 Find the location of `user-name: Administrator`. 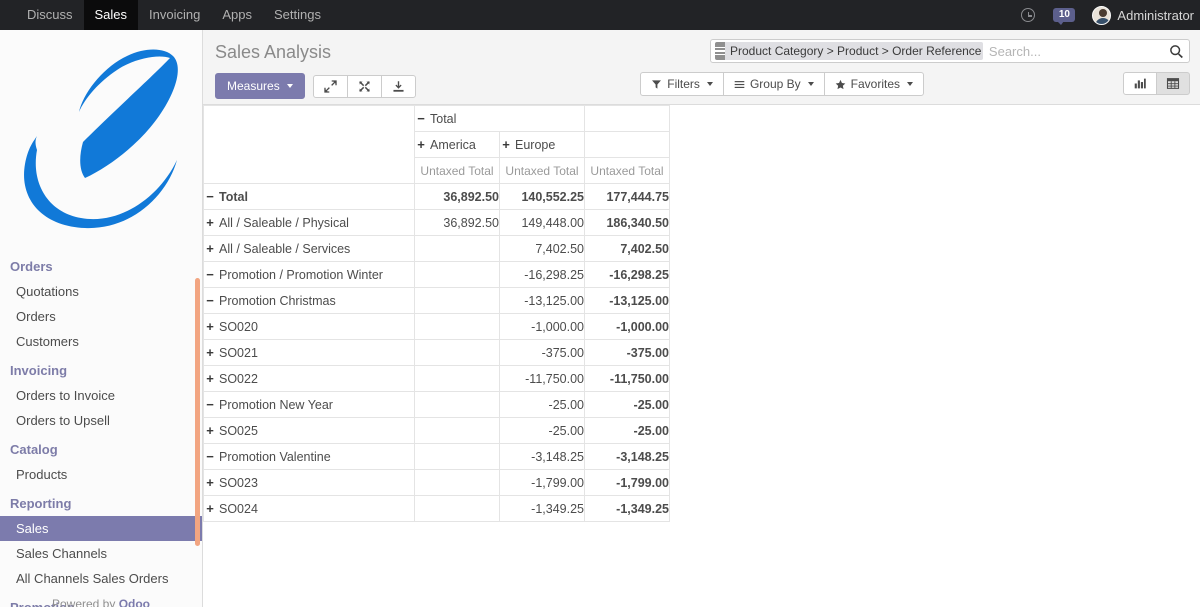

user-name: Administrator is located at coordinates (1155, 15).